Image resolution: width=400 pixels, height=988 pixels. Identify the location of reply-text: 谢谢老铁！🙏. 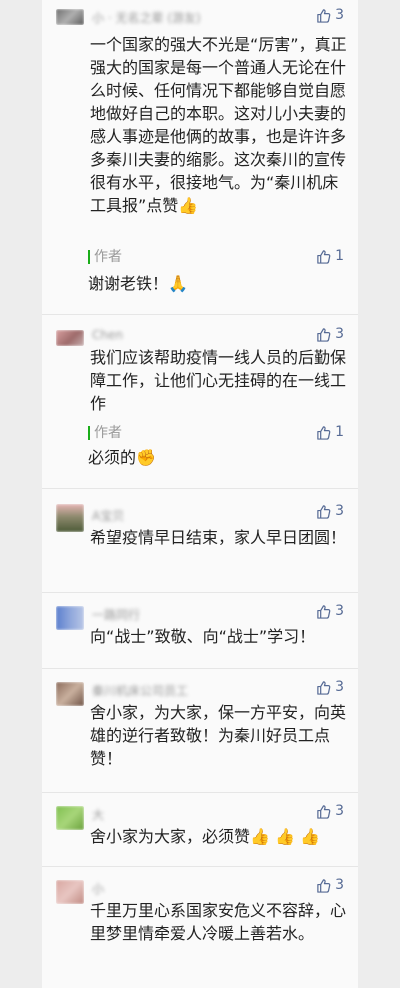
(138, 283).